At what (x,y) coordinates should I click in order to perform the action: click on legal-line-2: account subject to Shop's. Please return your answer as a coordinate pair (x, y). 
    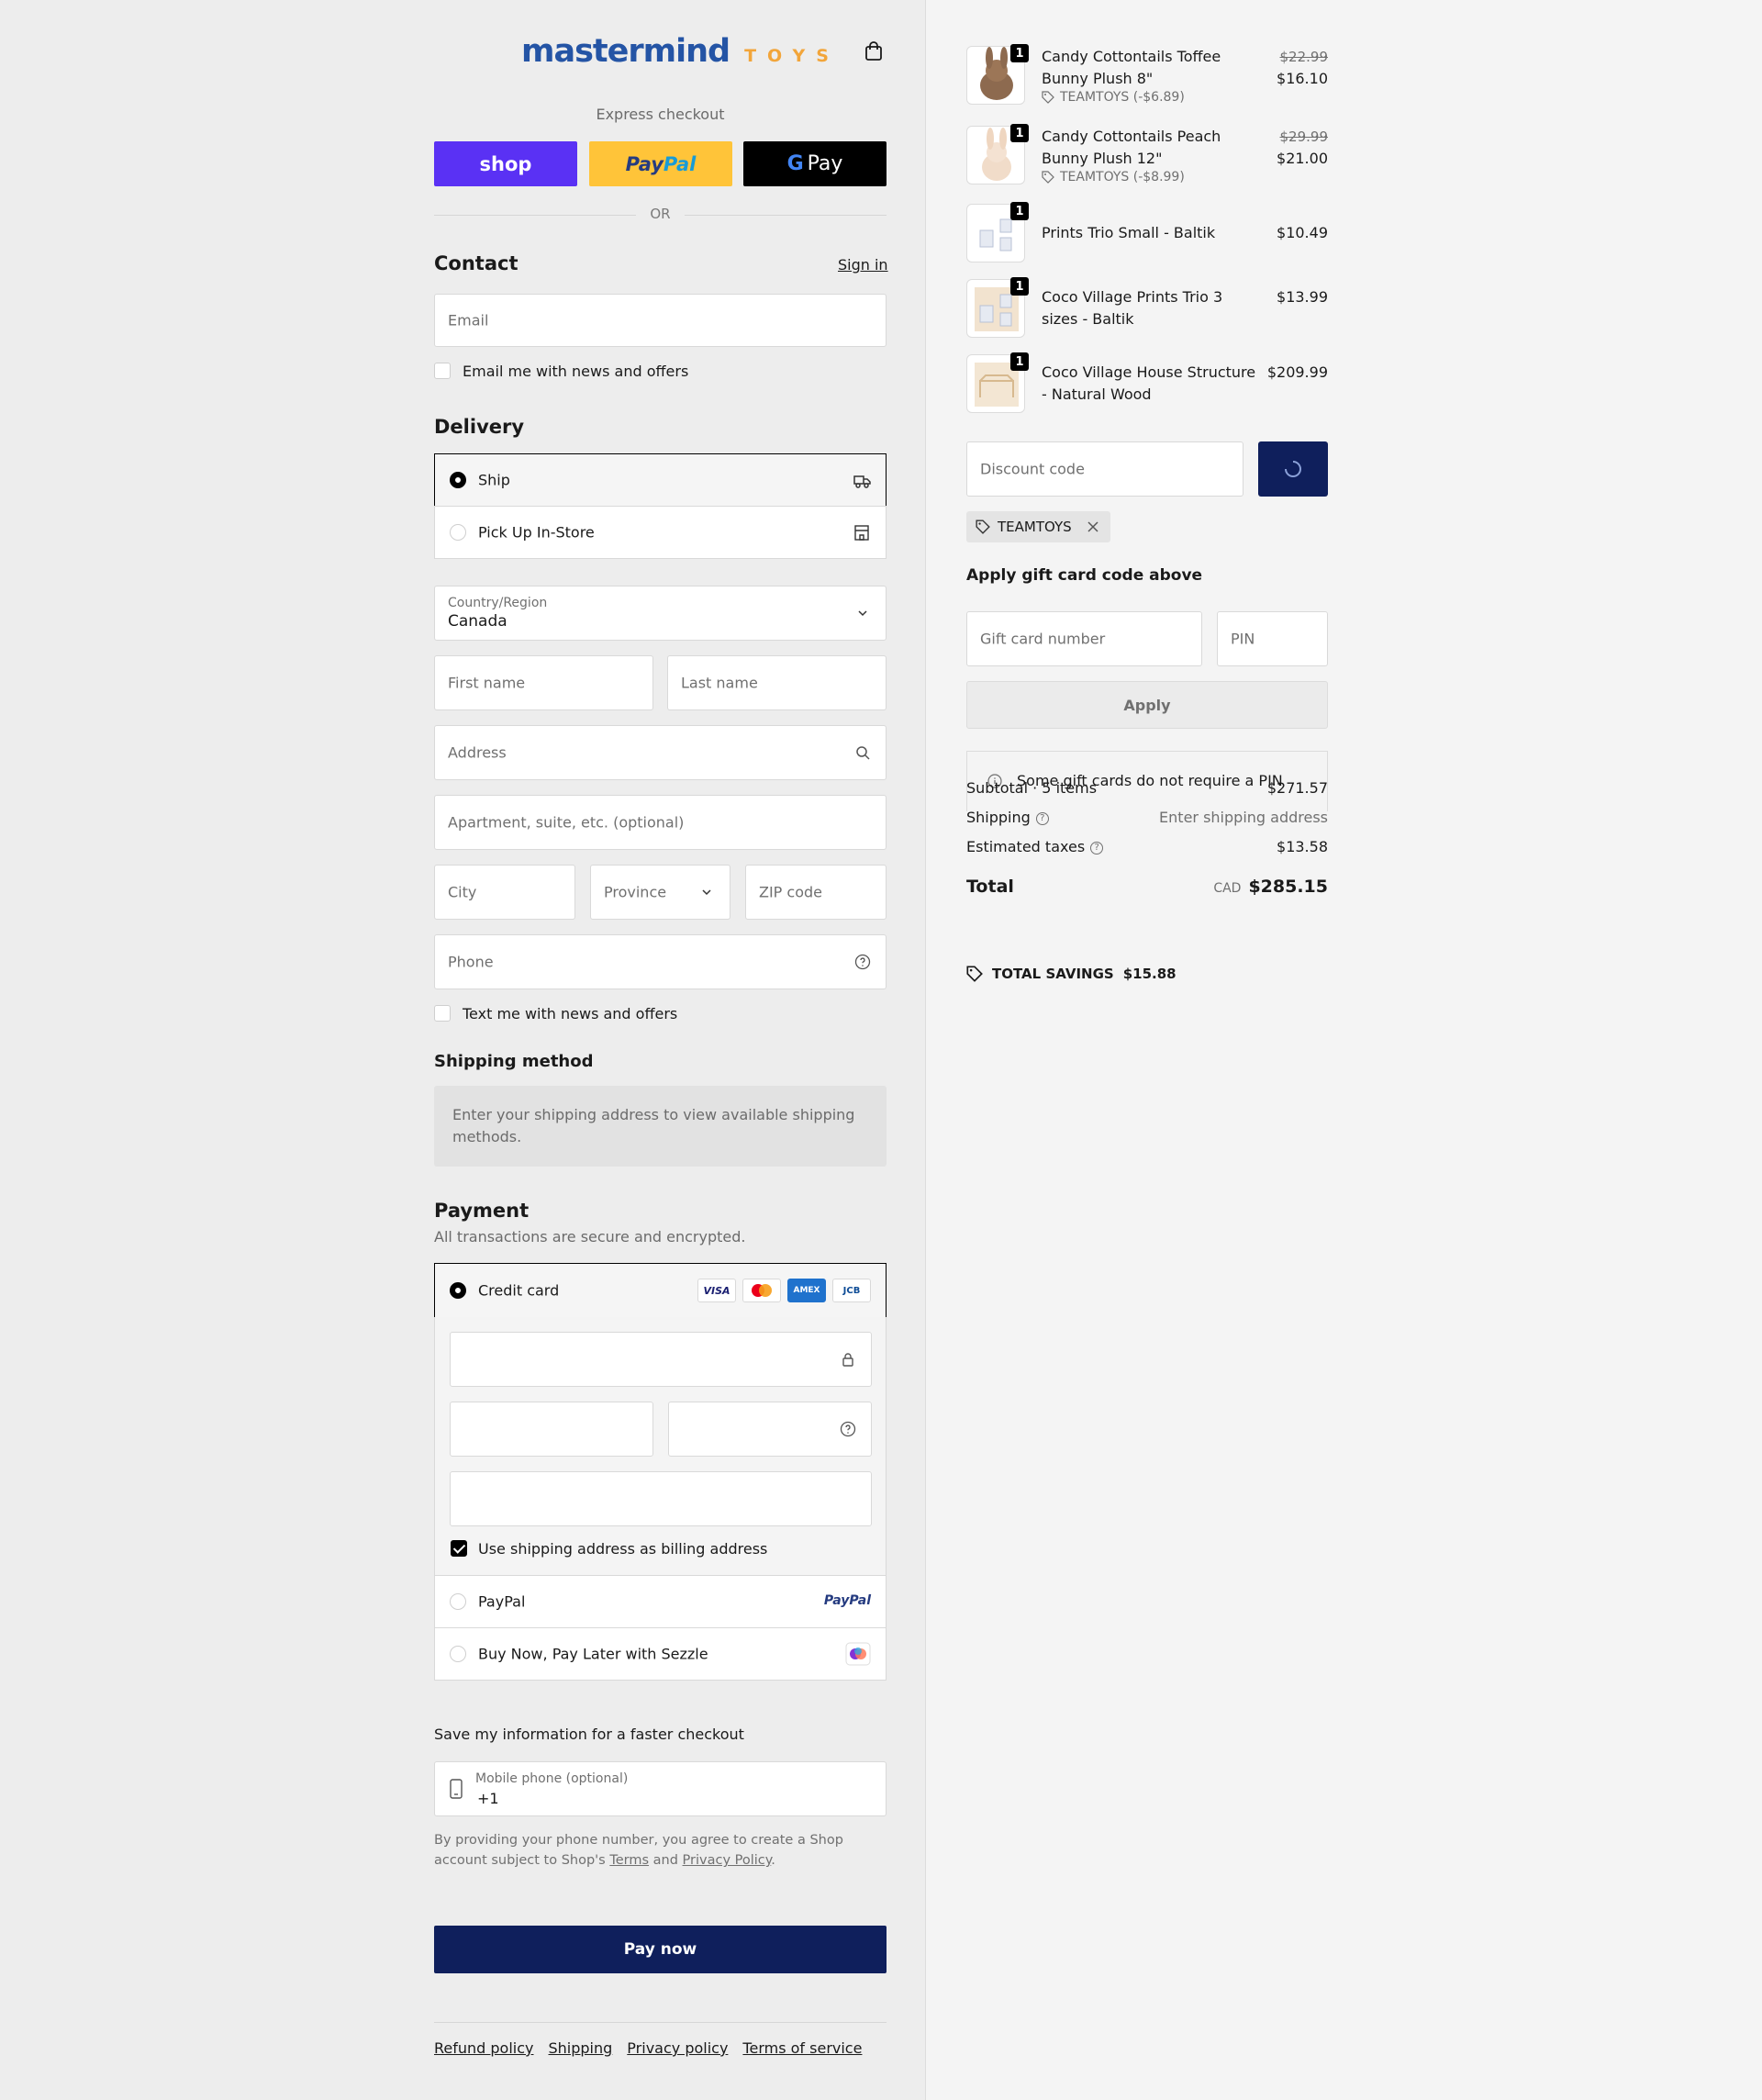
    Looking at the image, I should click on (522, 1860).